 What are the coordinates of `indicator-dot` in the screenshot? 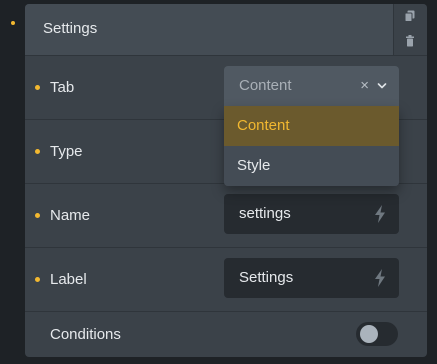 It's located at (13, 23).